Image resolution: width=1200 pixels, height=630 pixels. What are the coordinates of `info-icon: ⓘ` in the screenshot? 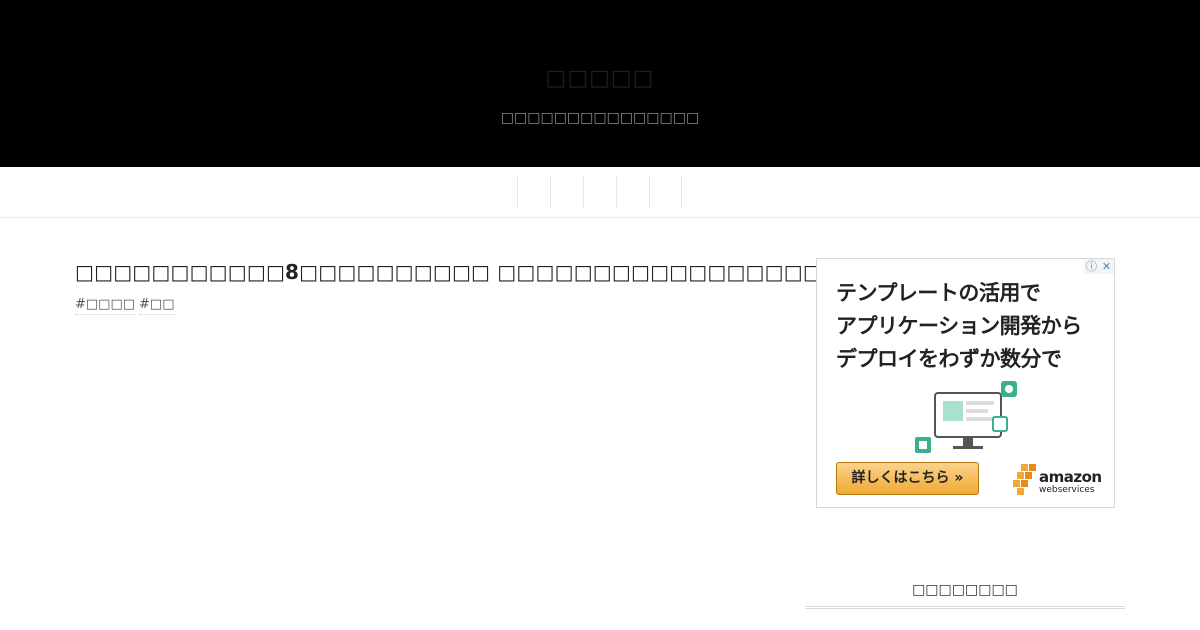 It's located at (1091, 266).